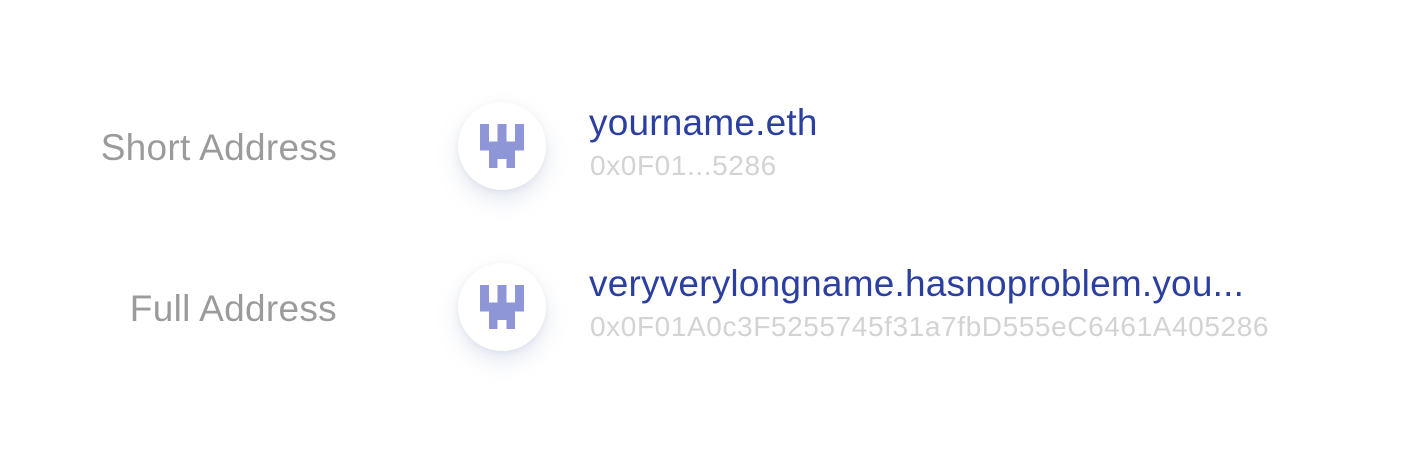  Describe the element at coordinates (683, 165) in the screenshot. I see `wallet-address-short: 0x0F01...5286` at that location.